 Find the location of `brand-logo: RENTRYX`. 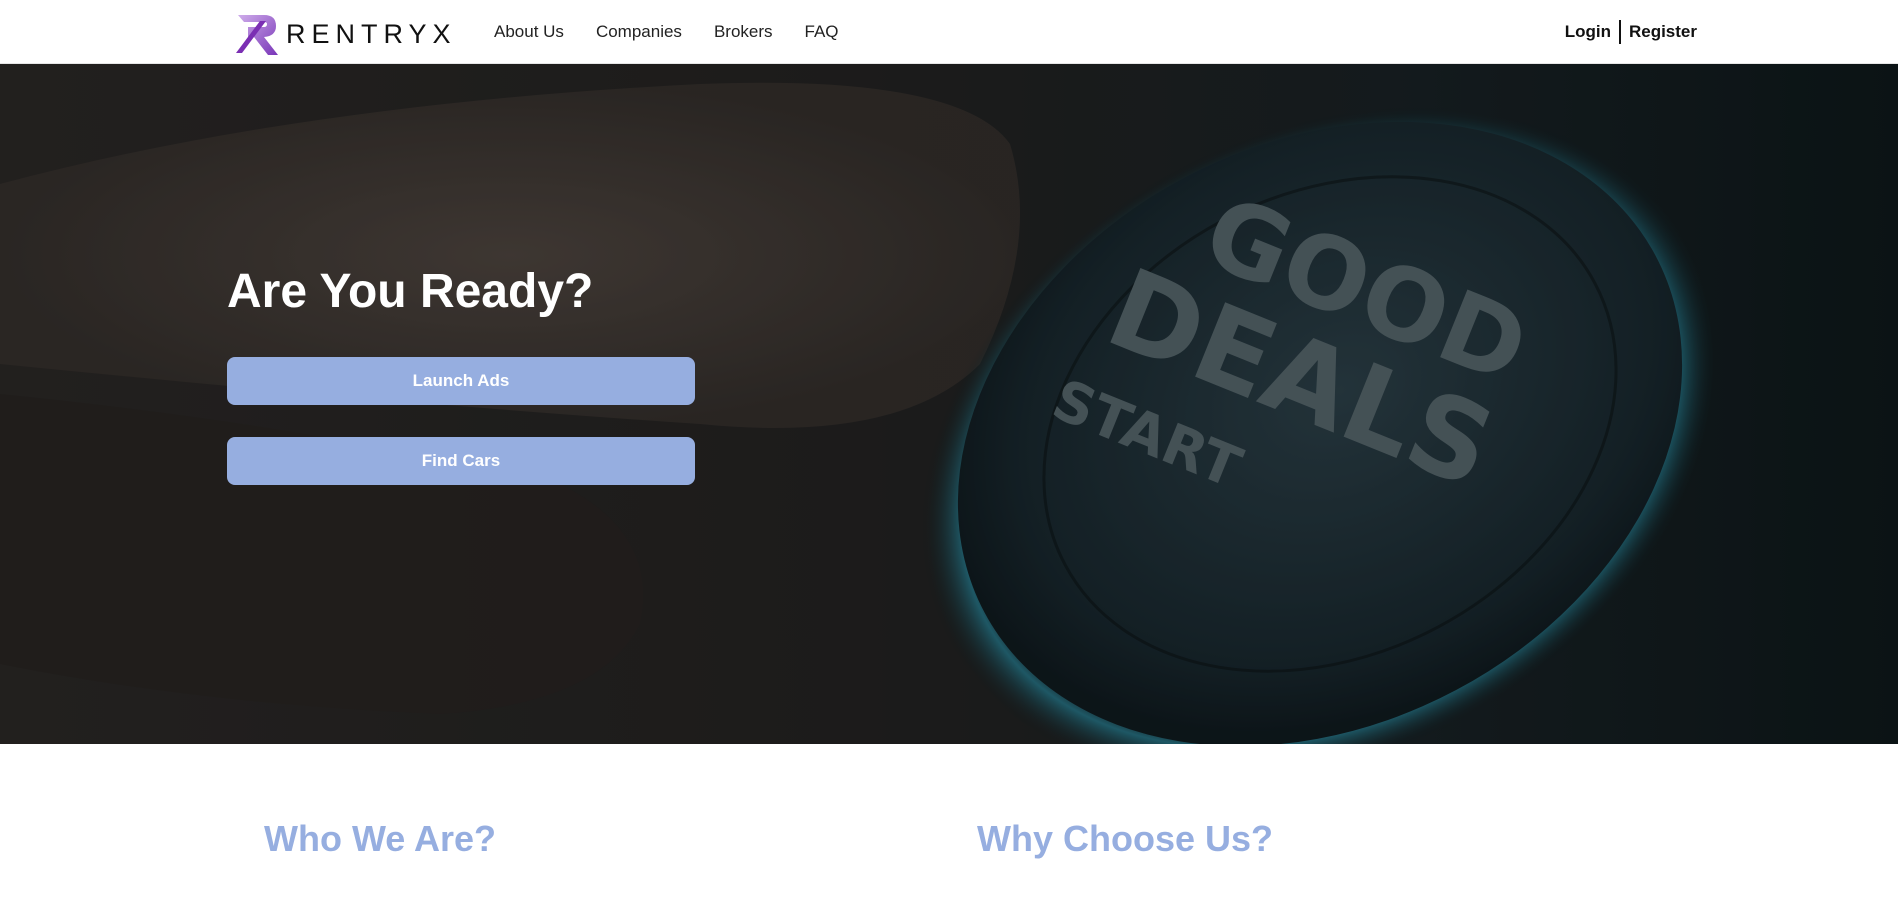

brand-logo: RENTRYX is located at coordinates (345, 34).